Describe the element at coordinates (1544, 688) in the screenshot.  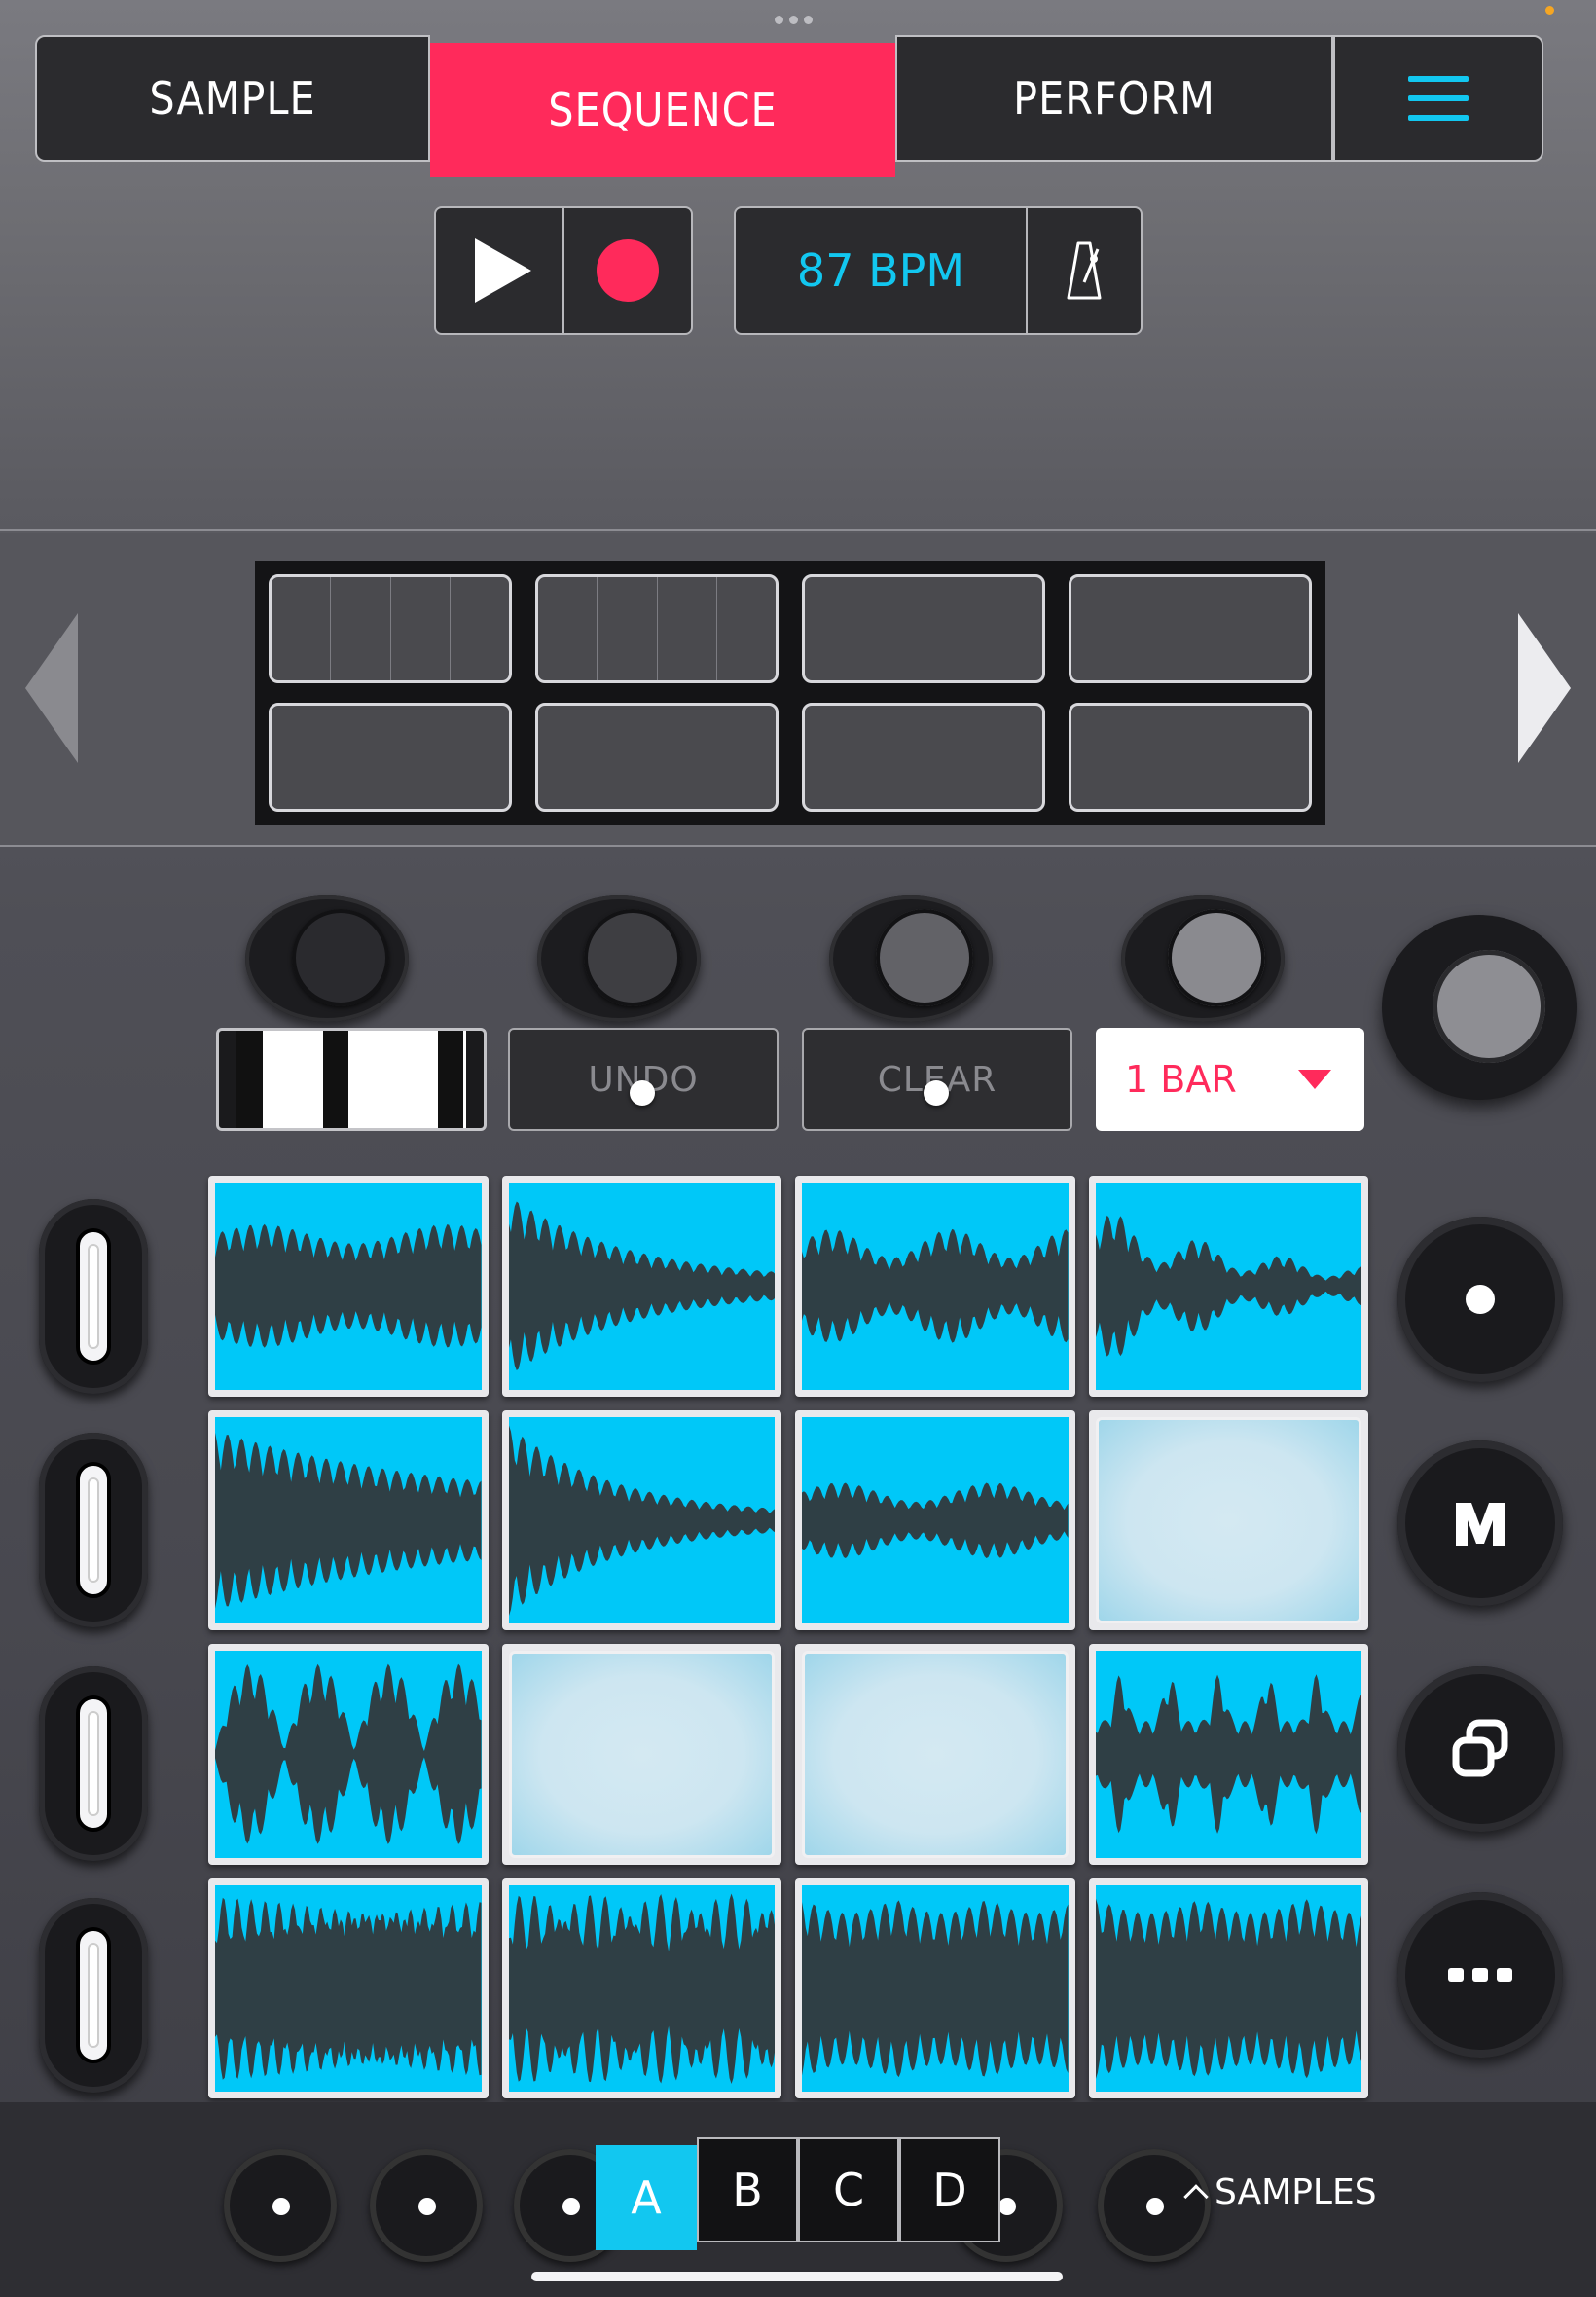
I see `next-arrow-icon` at that location.